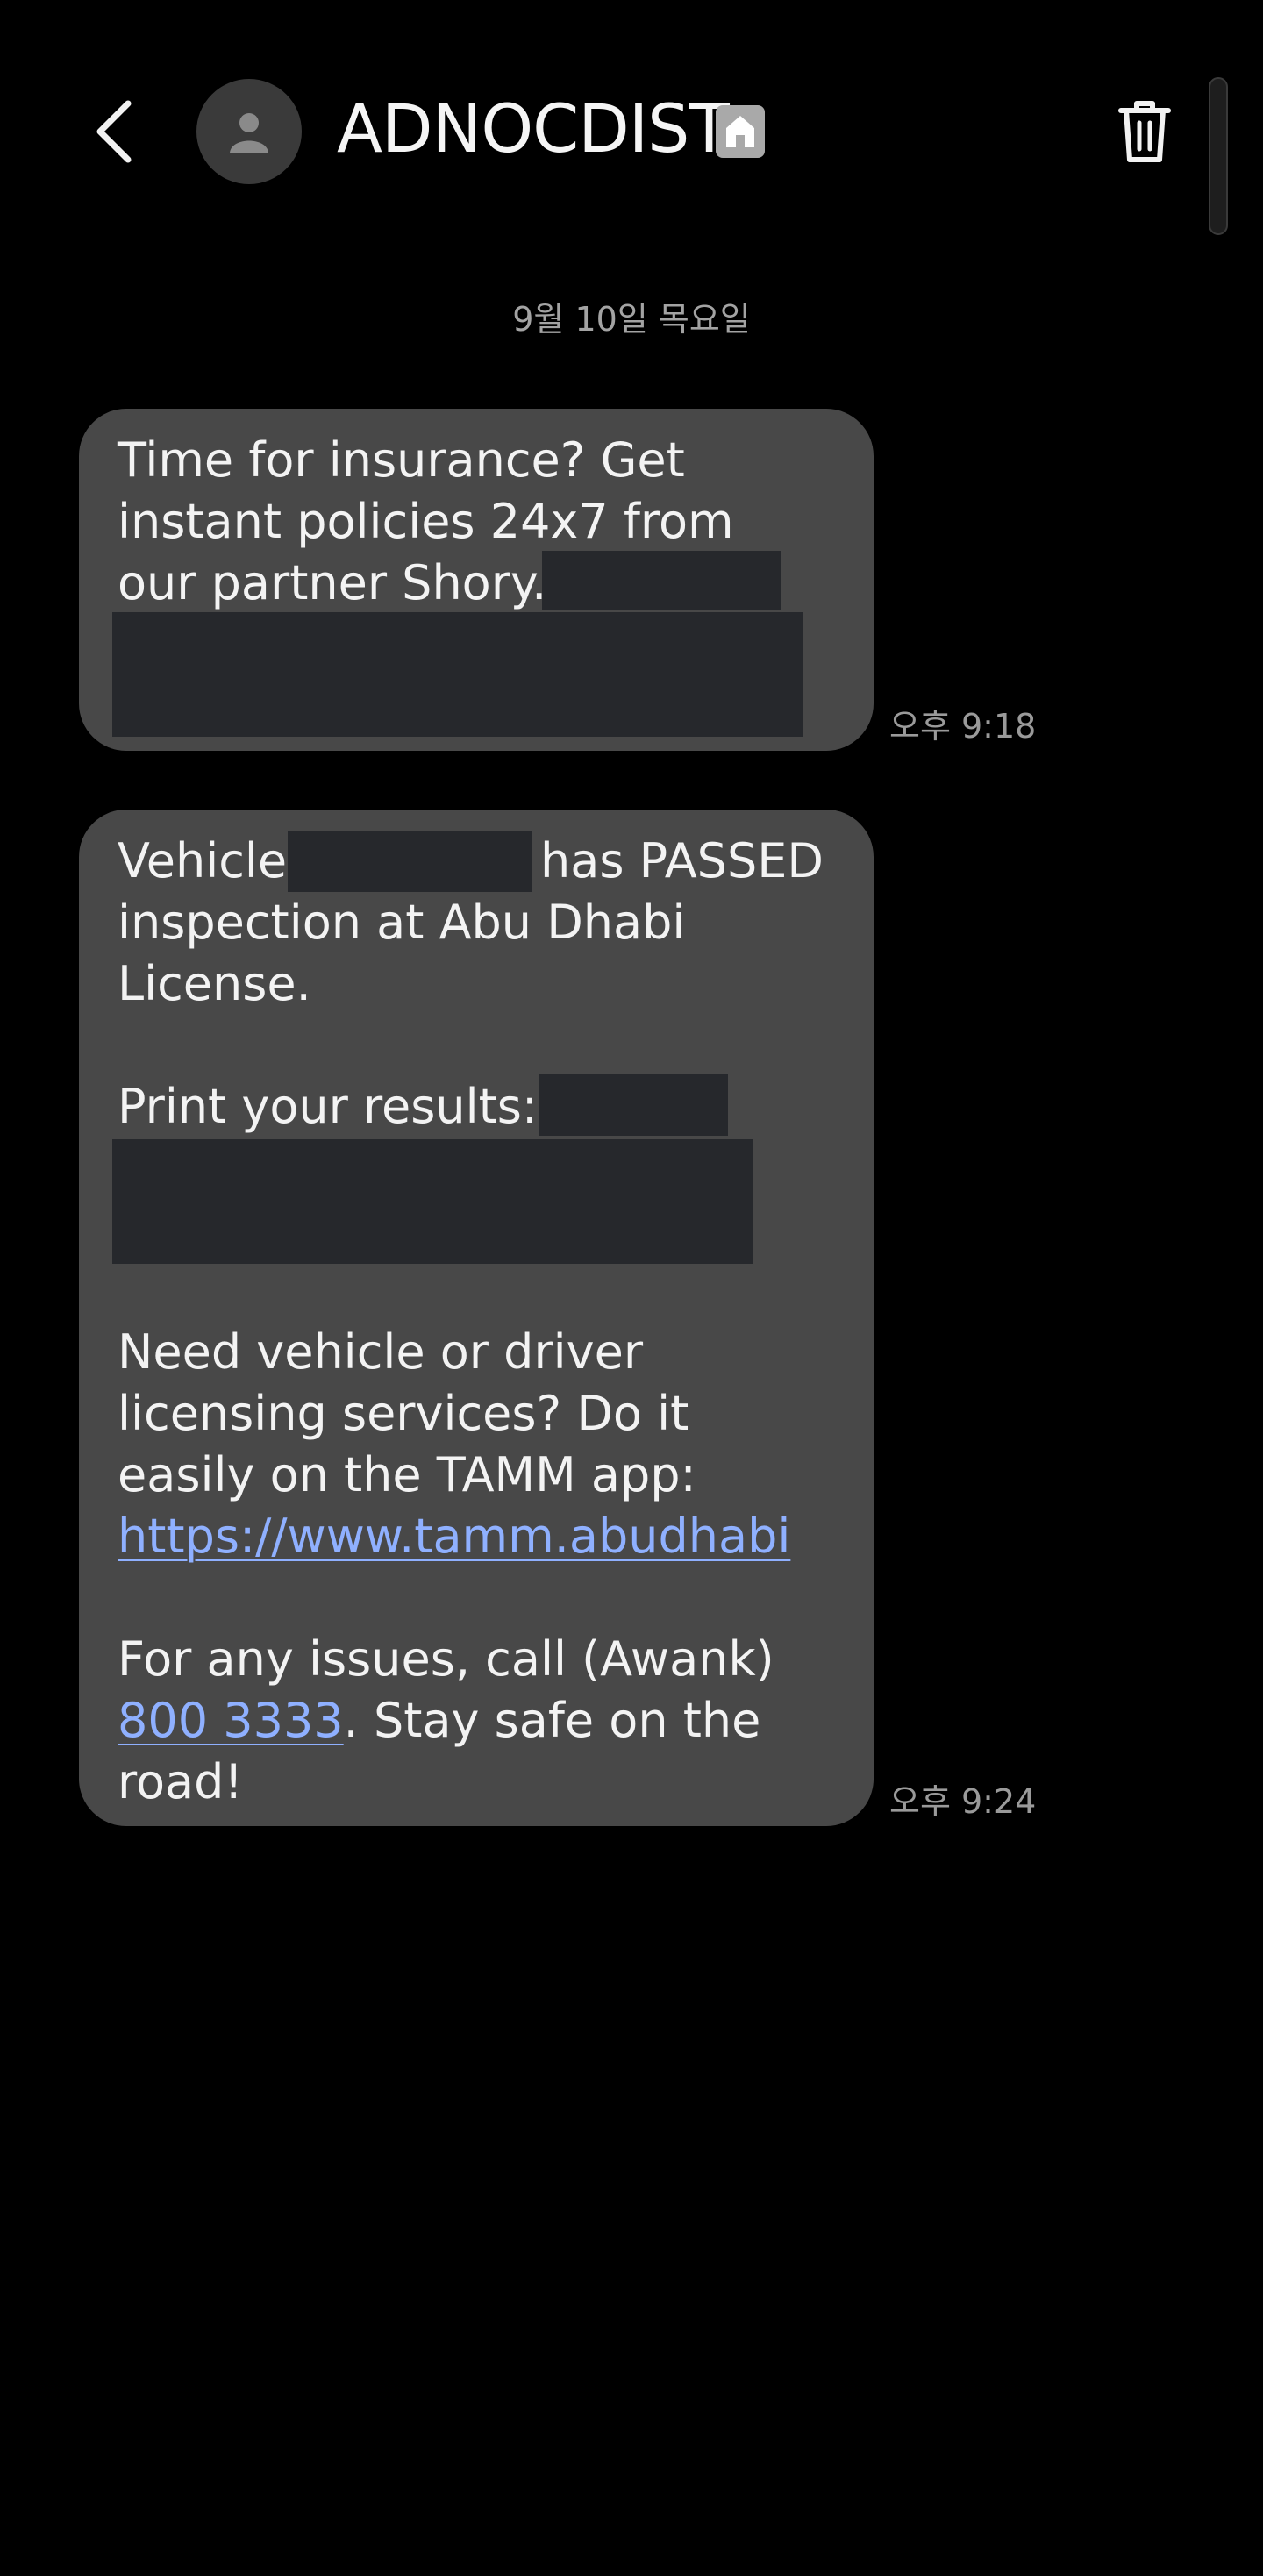 The height and width of the screenshot is (2576, 1263). I want to click on message-text-line: easily on the TAMM app:, so click(407, 1475).